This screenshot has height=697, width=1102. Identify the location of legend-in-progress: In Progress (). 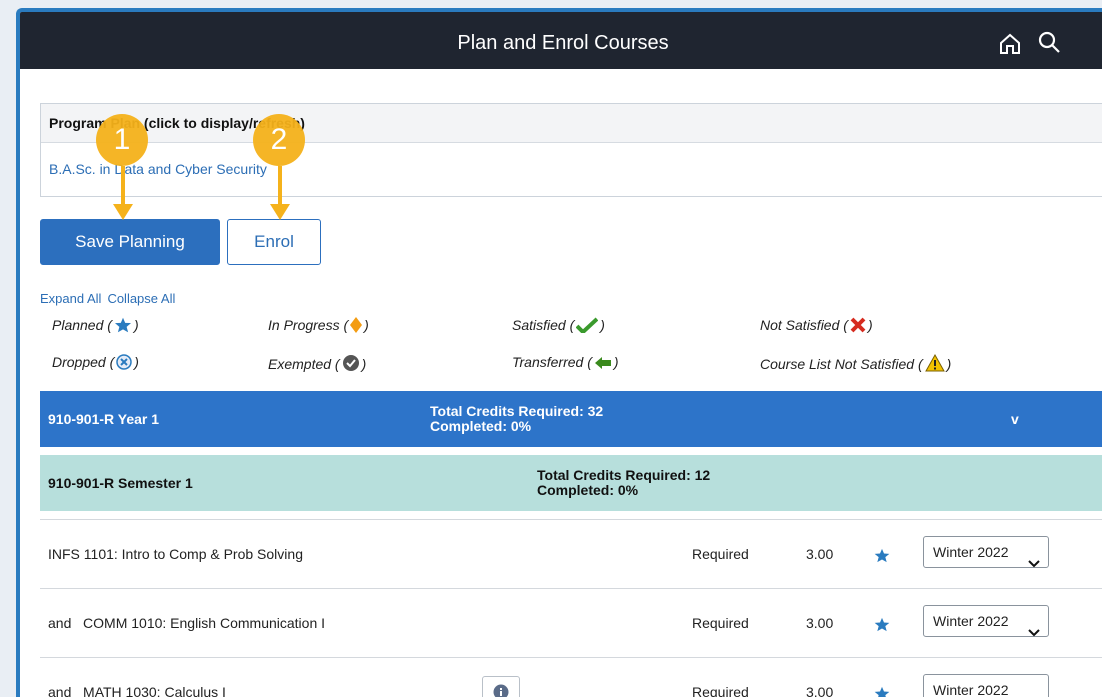
(318, 326).